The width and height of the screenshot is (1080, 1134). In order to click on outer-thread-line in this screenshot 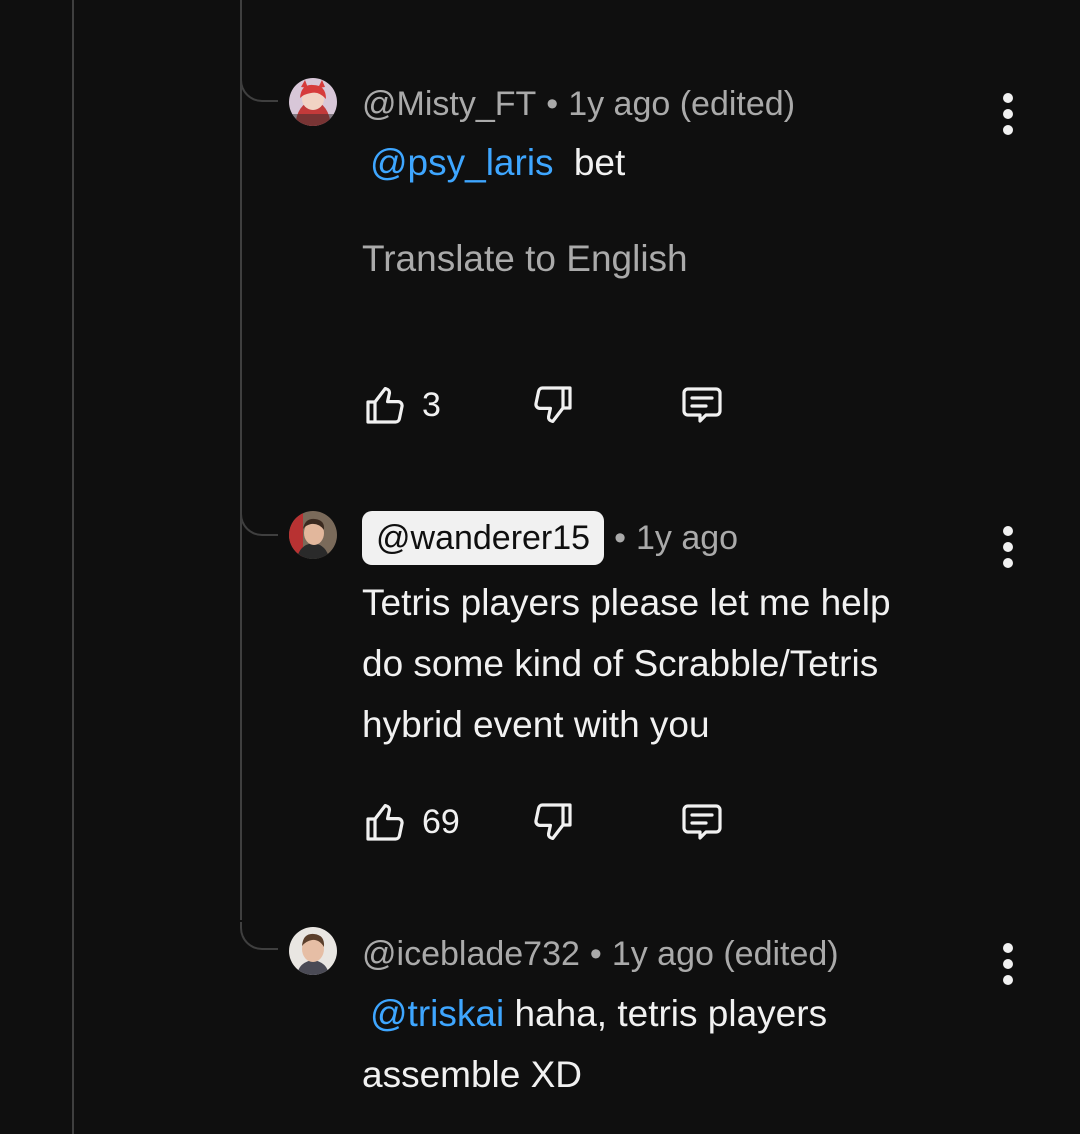, I will do `click(73, 567)`.